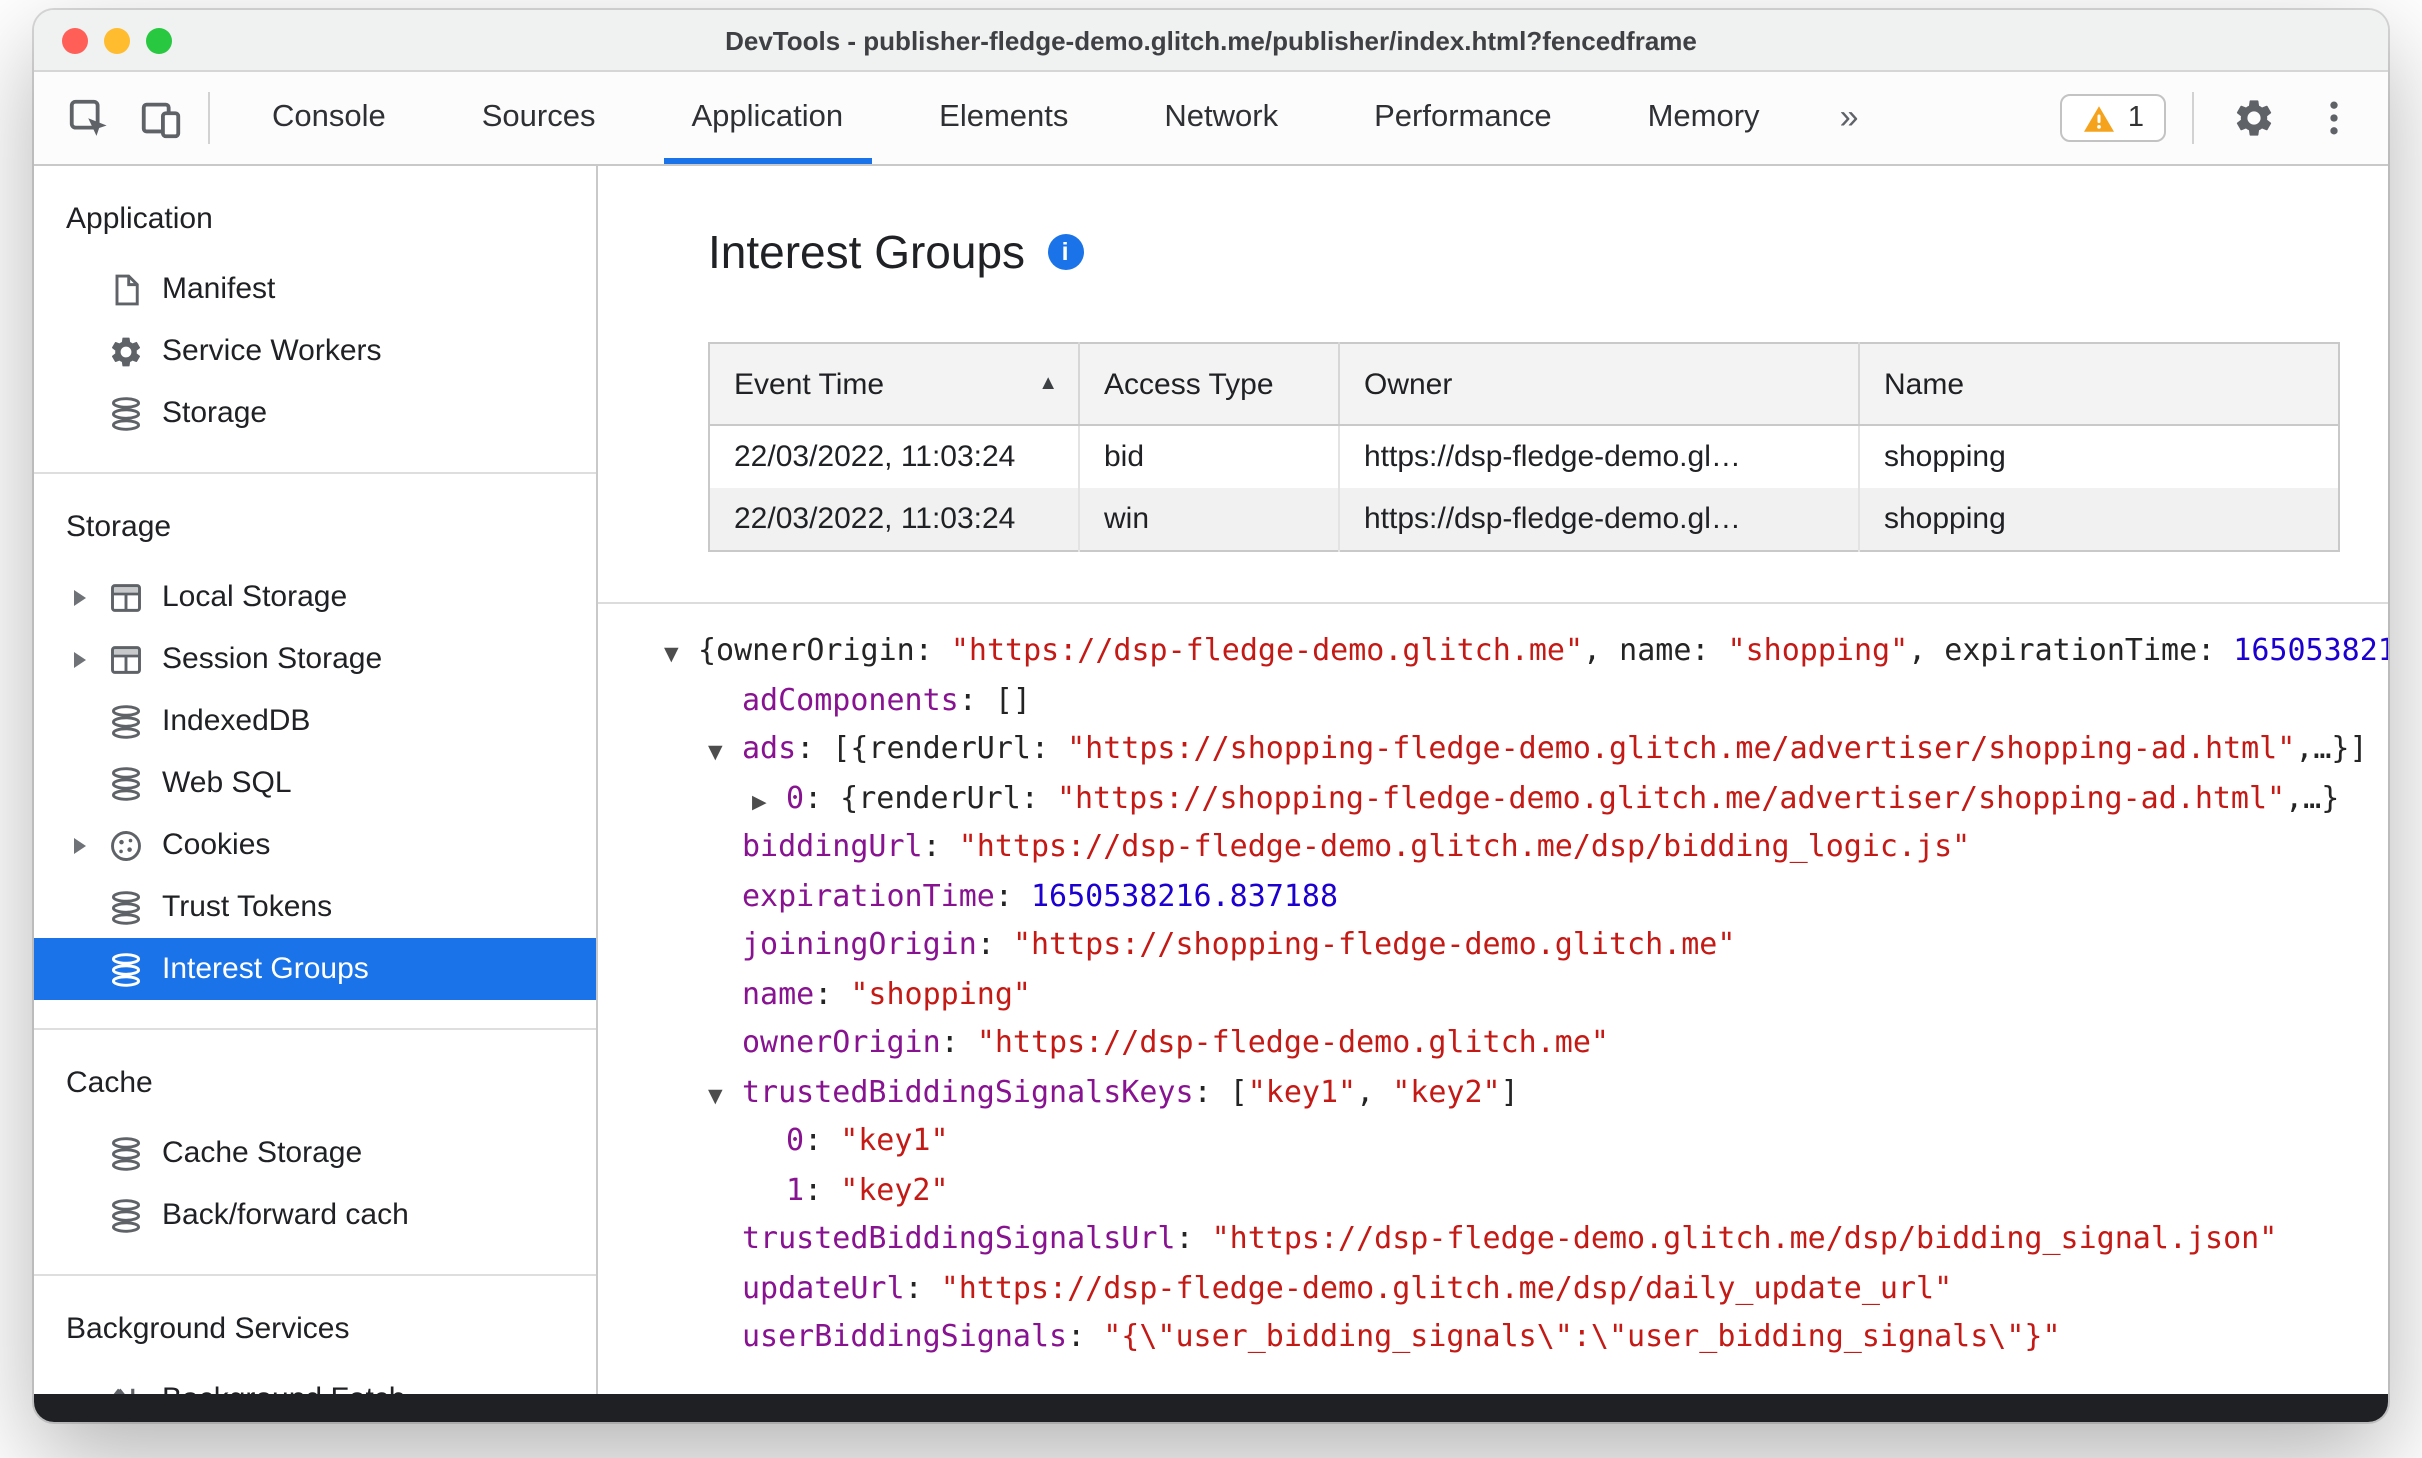 This screenshot has width=2422, height=1458. Describe the element at coordinates (769, 748) in the screenshot. I see `tree-segment-key: ads` at that location.